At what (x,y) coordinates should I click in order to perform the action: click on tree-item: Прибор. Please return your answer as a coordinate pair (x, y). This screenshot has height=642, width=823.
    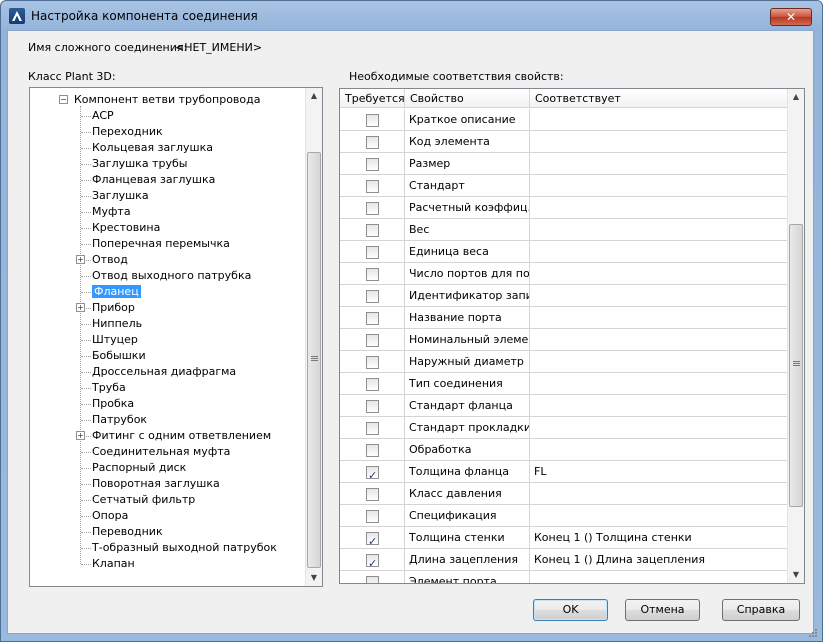
    Looking at the image, I should click on (113, 308).